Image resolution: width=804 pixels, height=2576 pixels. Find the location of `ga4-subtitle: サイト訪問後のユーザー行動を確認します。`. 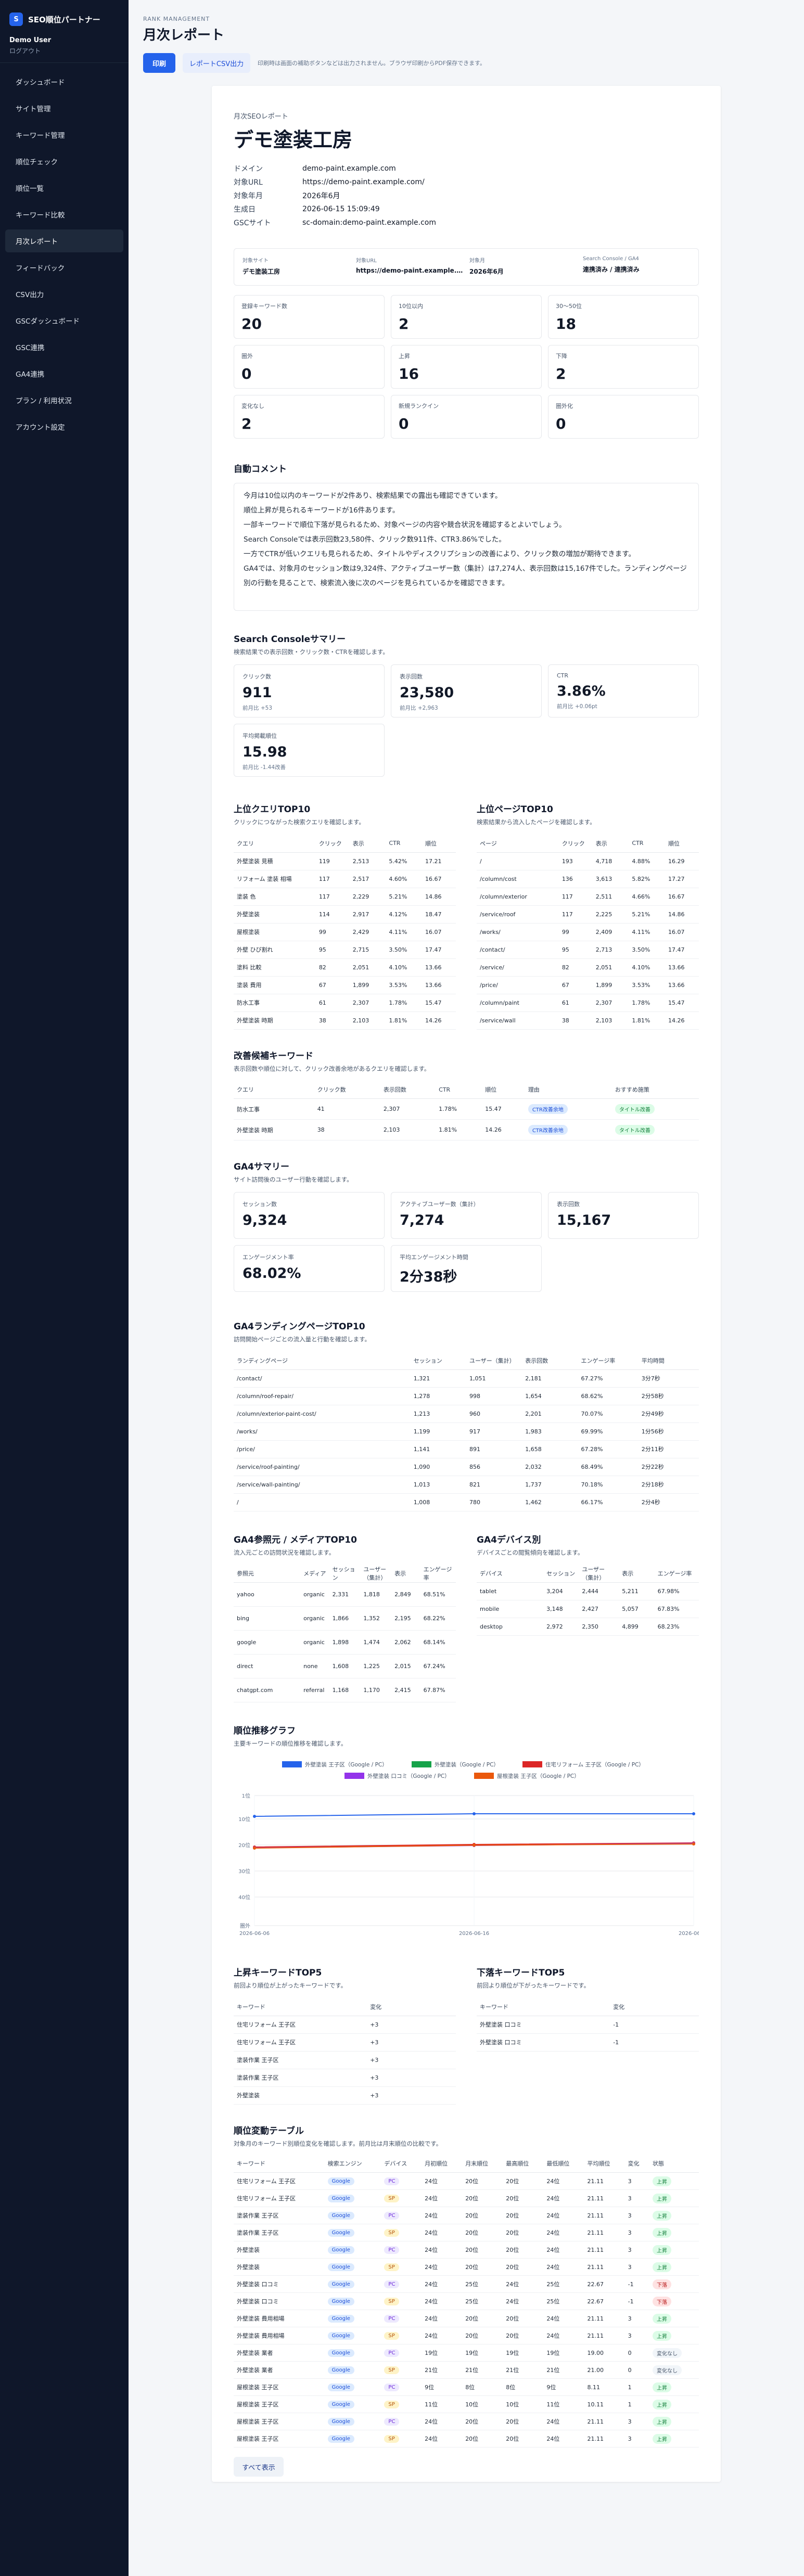

ga4-subtitle: サイト訪問後のユーザー行動を確認します。 is located at coordinates (293, 1179).